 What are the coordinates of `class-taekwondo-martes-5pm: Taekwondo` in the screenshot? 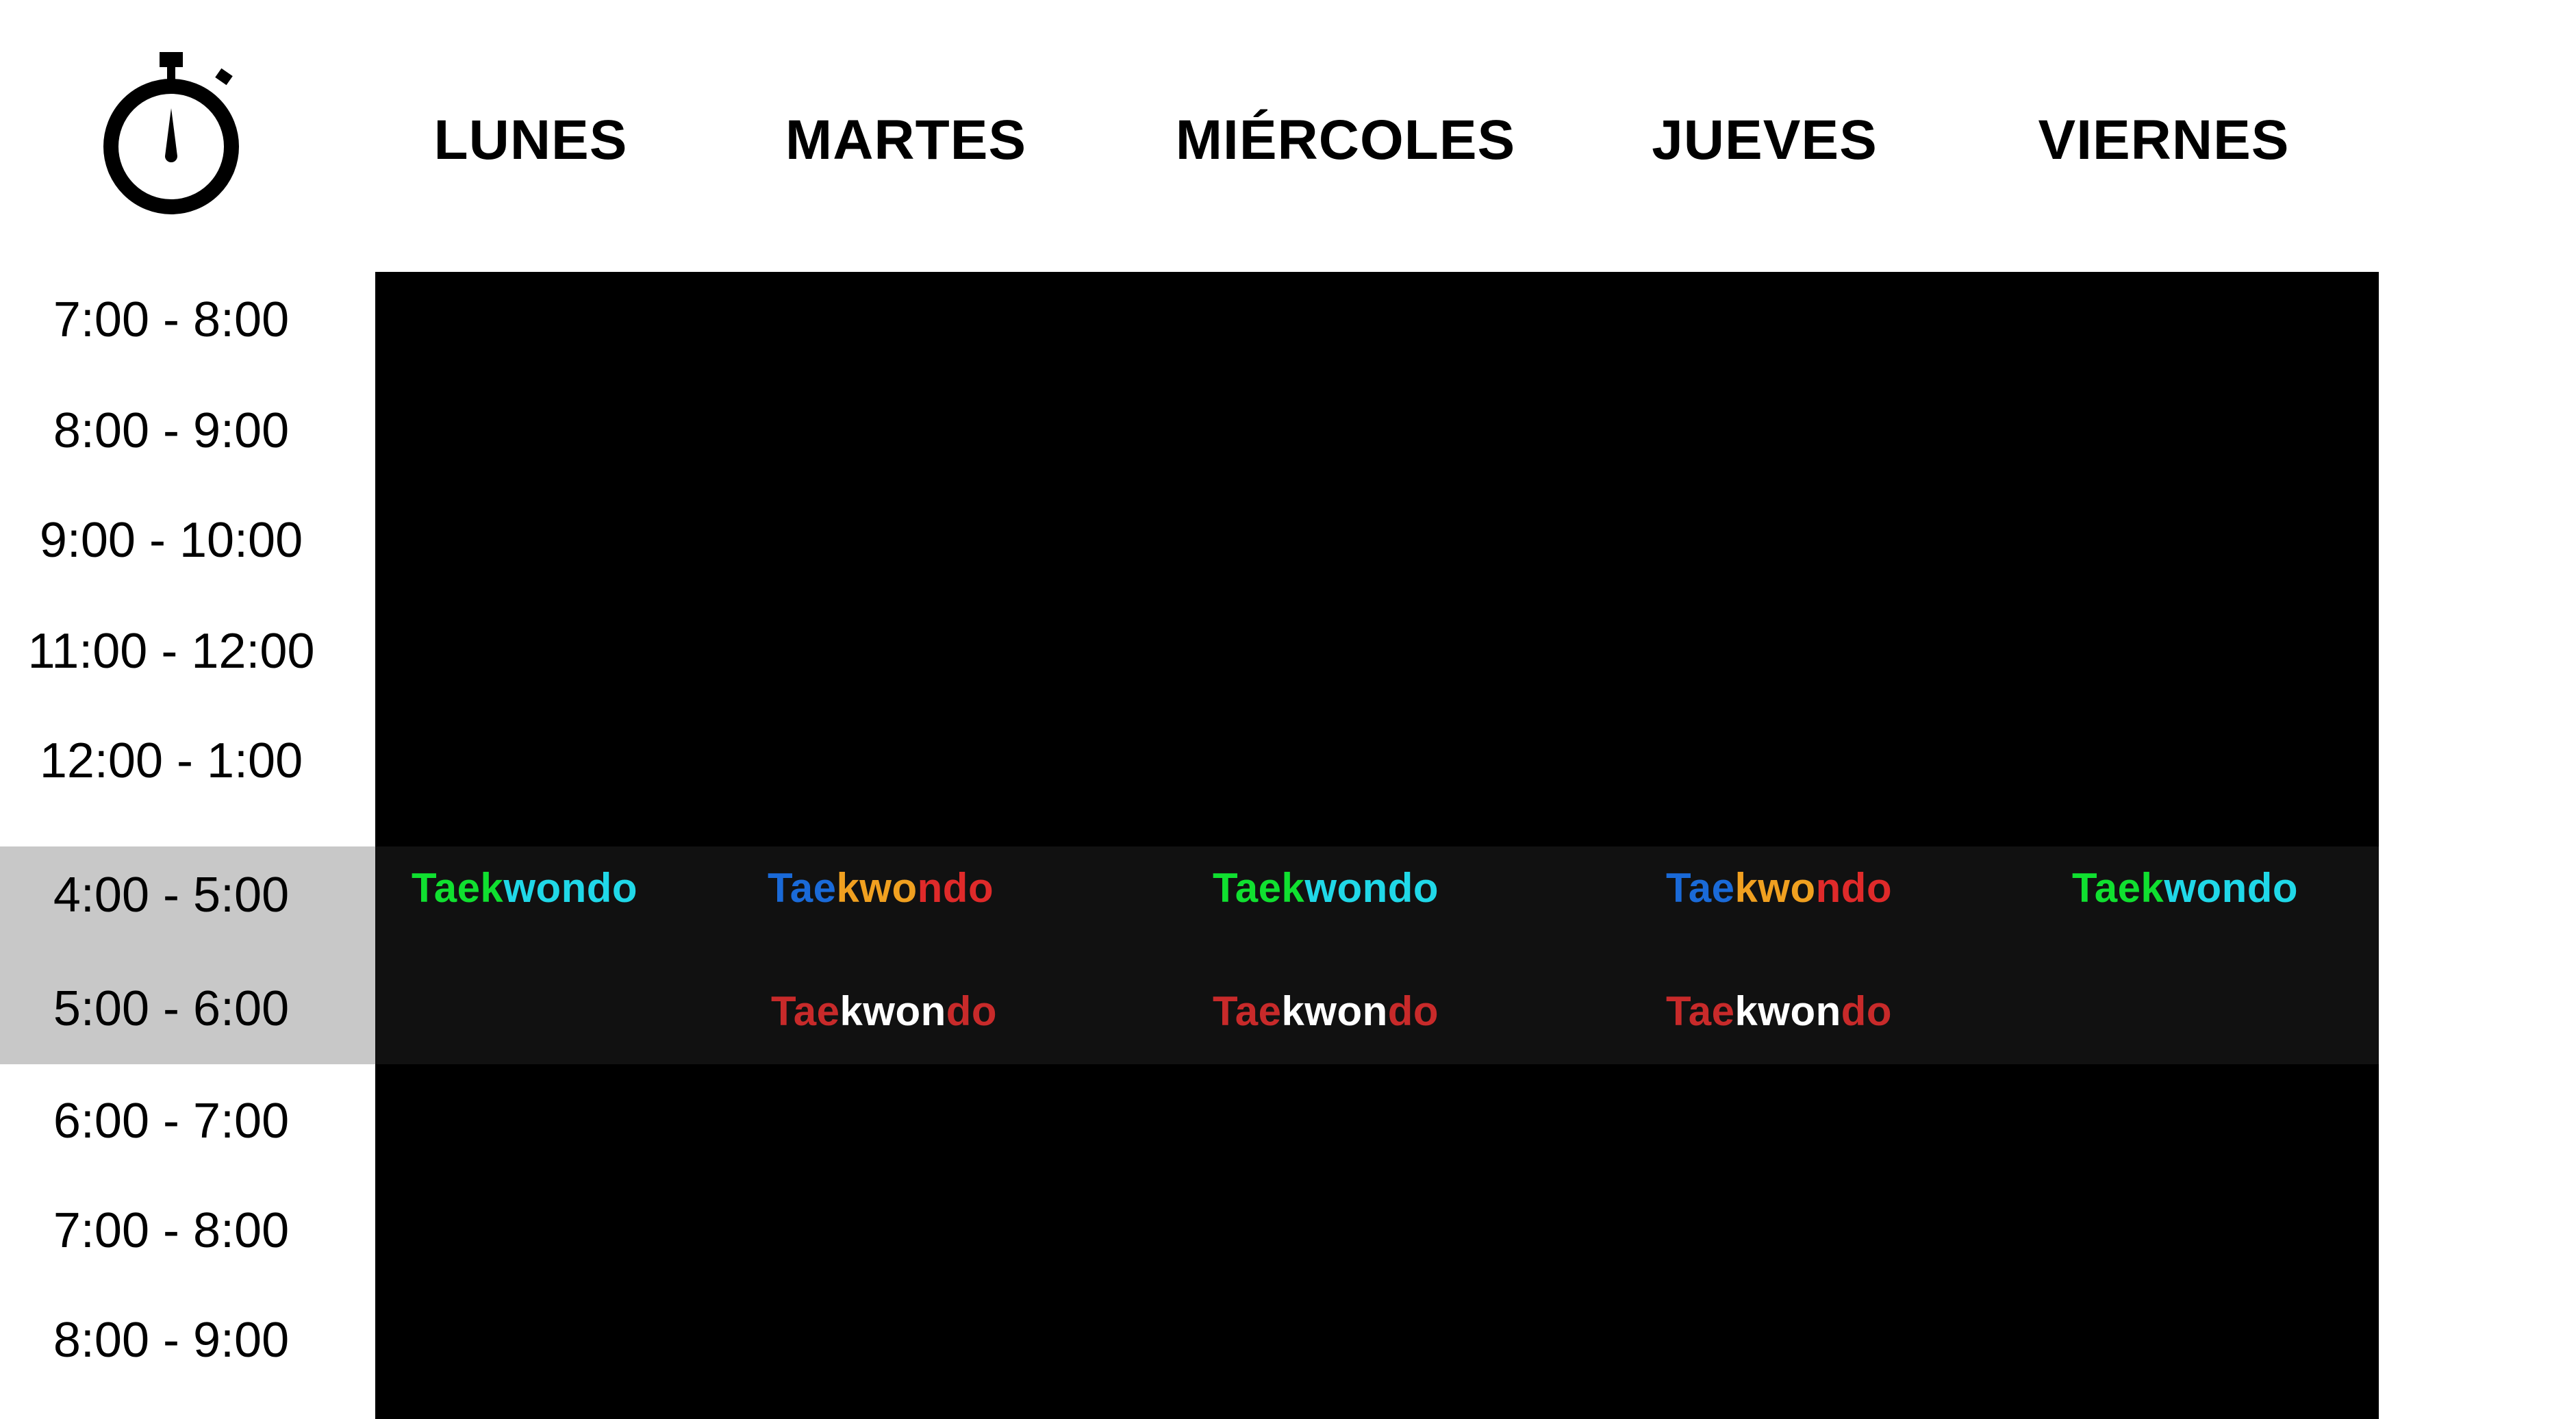 It's located at (884, 1011).